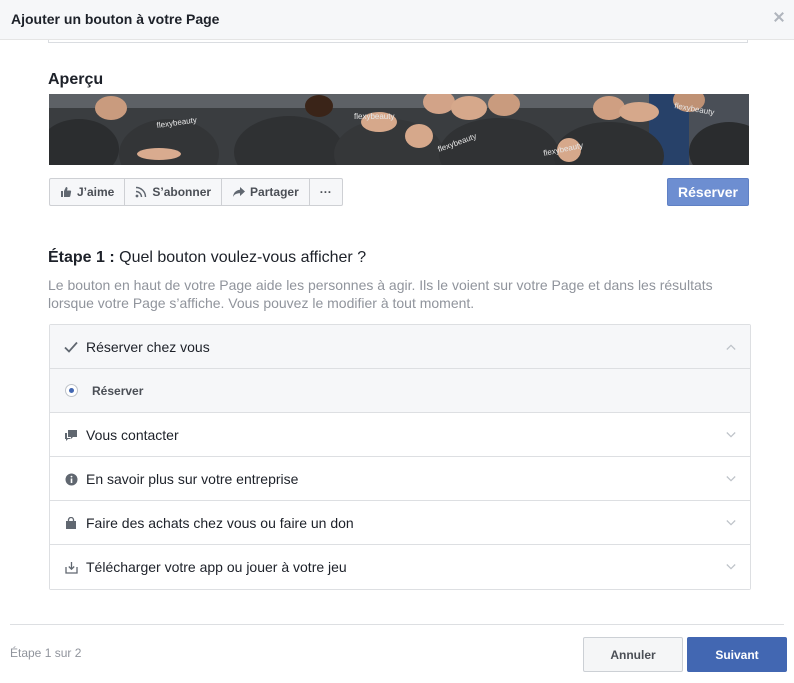 This screenshot has height=683, width=794. What do you see at coordinates (397, 624) in the screenshot?
I see `footer-divider` at bounding box center [397, 624].